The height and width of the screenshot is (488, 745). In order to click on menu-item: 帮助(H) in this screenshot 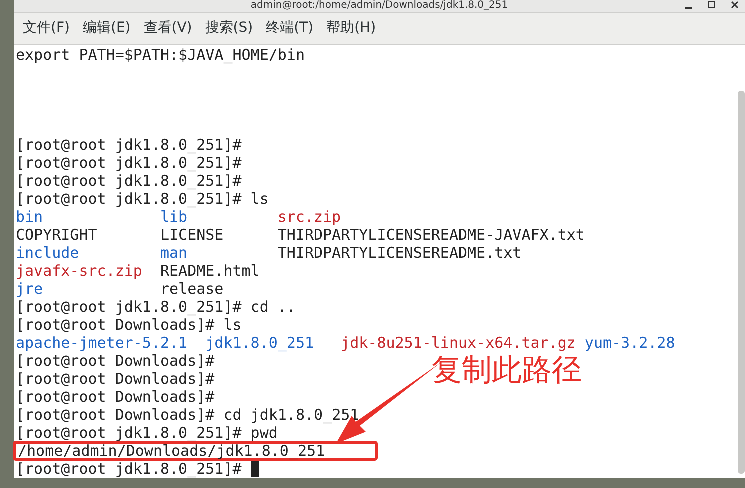, I will do `click(352, 28)`.